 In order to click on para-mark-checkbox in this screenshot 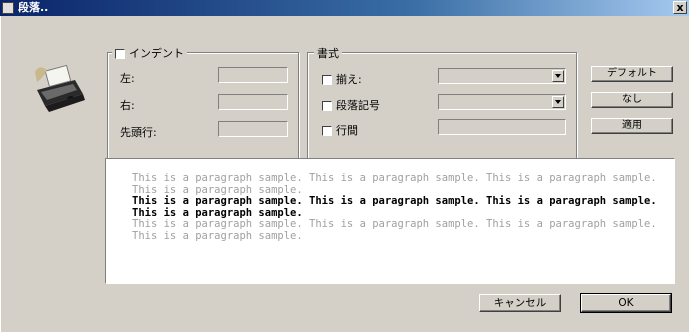, I will do `click(327, 106)`.